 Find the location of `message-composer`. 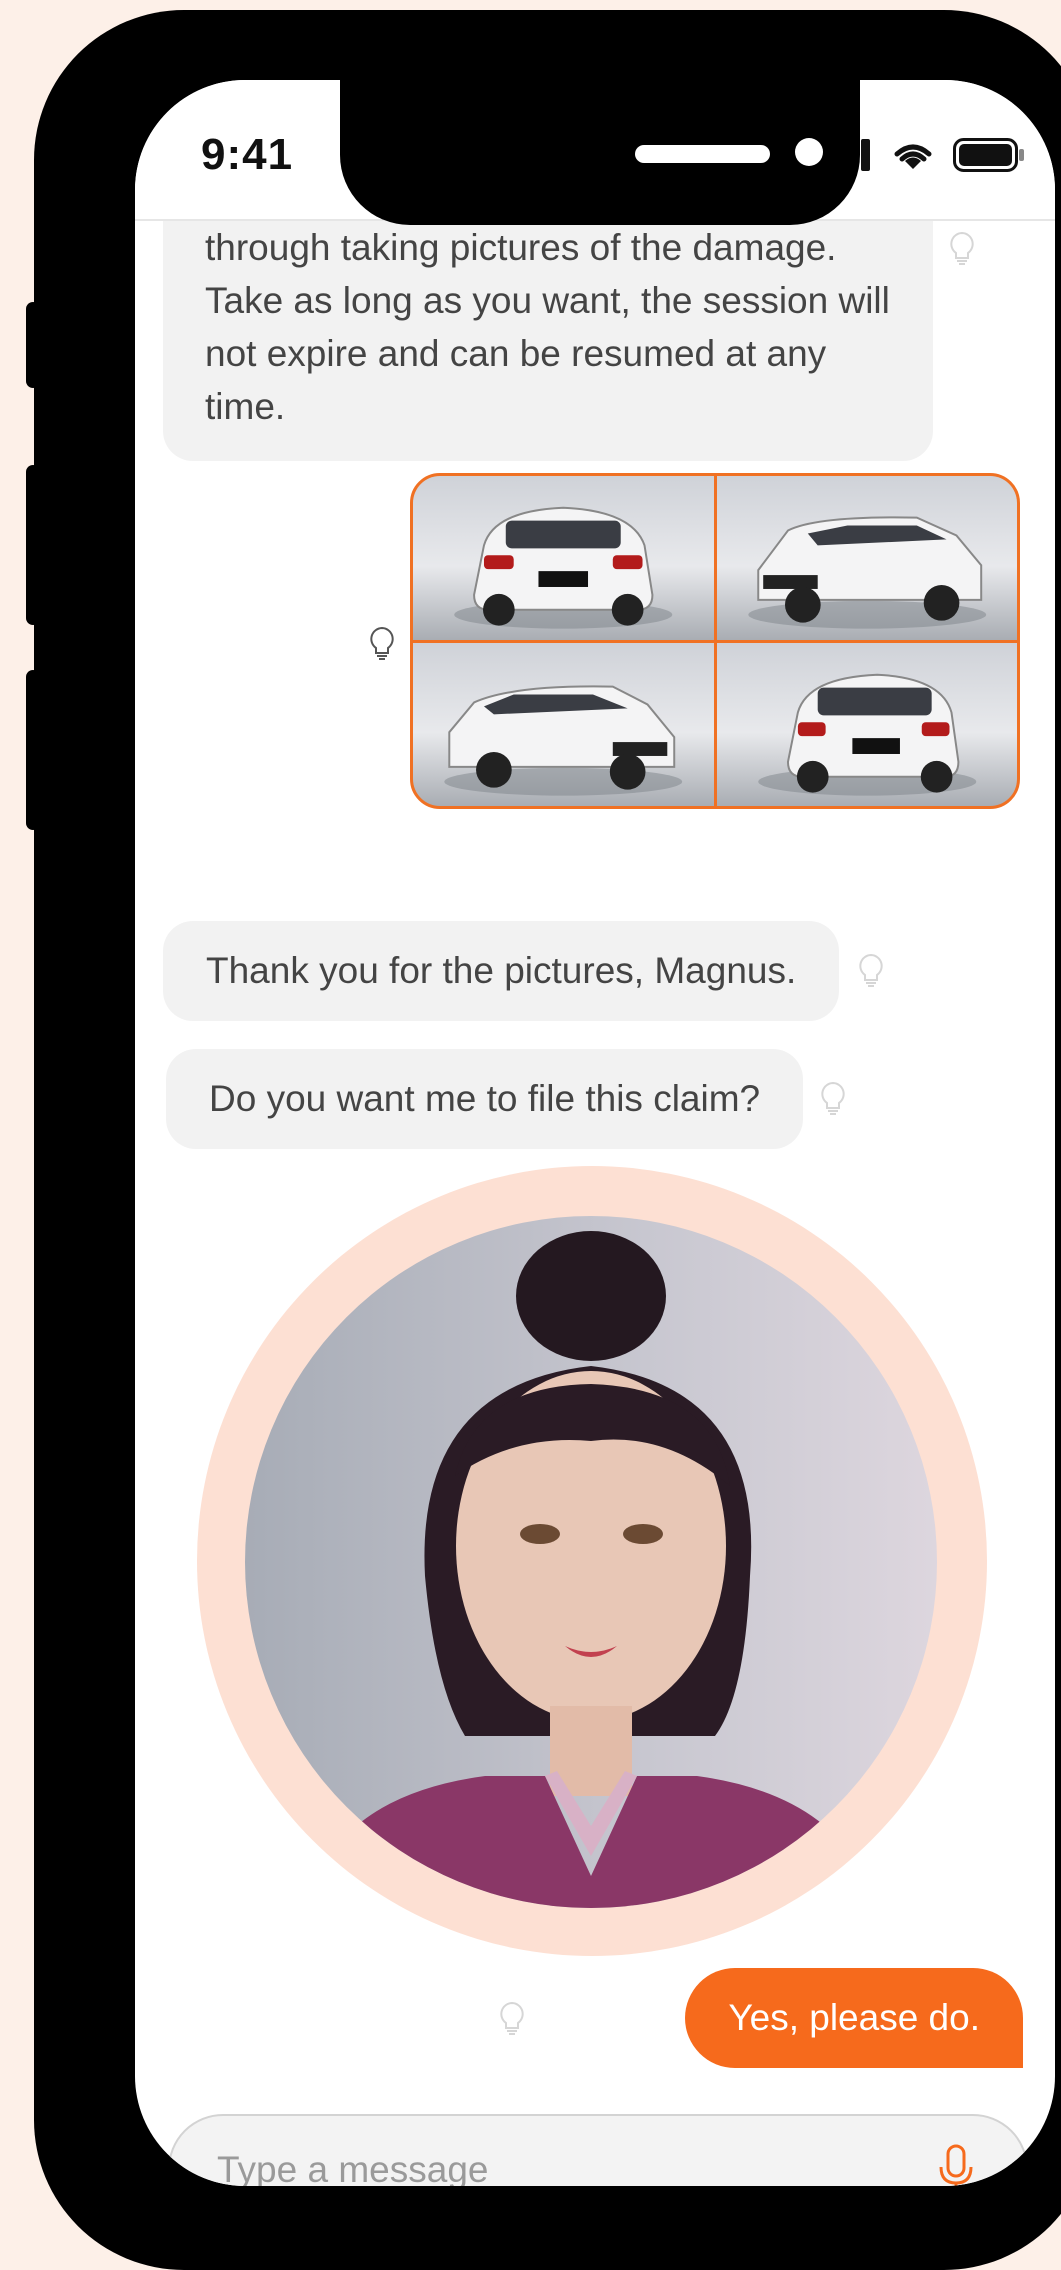

message-composer is located at coordinates (598, 2150).